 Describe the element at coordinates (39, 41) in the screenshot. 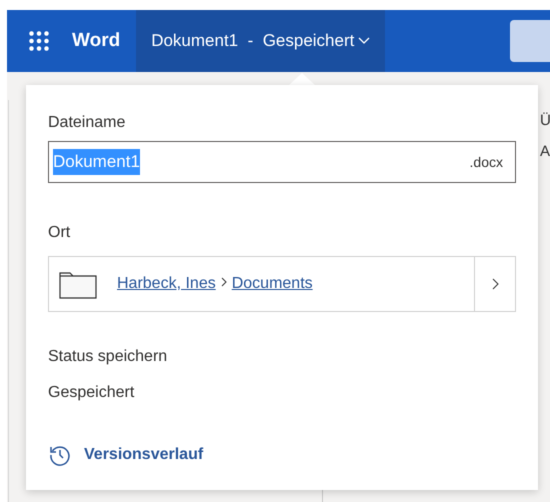

I see `app-launcher-icon` at that location.